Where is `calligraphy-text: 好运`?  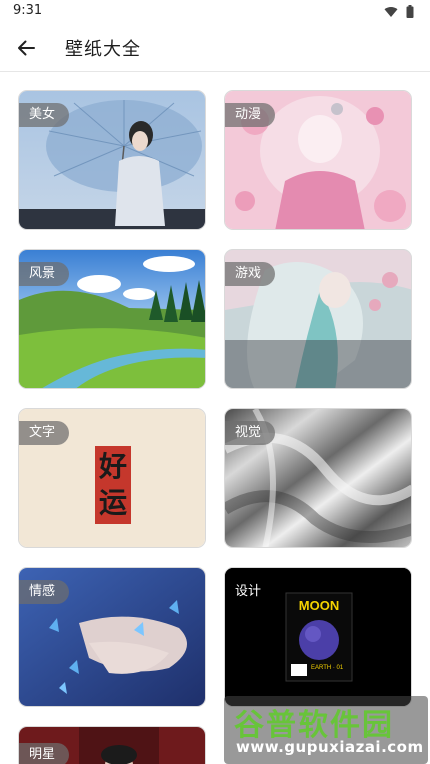 calligraphy-text: 好运 is located at coordinates (112, 484).